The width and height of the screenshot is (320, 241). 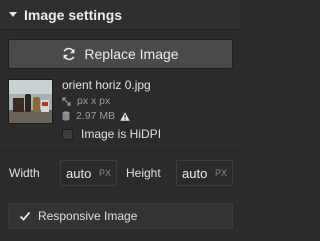 I want to click on resize-arrows-icon, so click(x=66, y=101).